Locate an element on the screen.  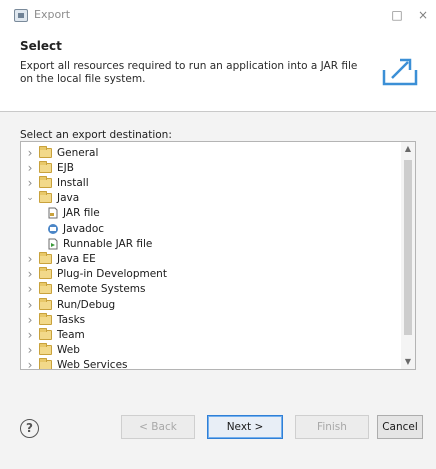
close-button: × is located at coordinates (423, 15).